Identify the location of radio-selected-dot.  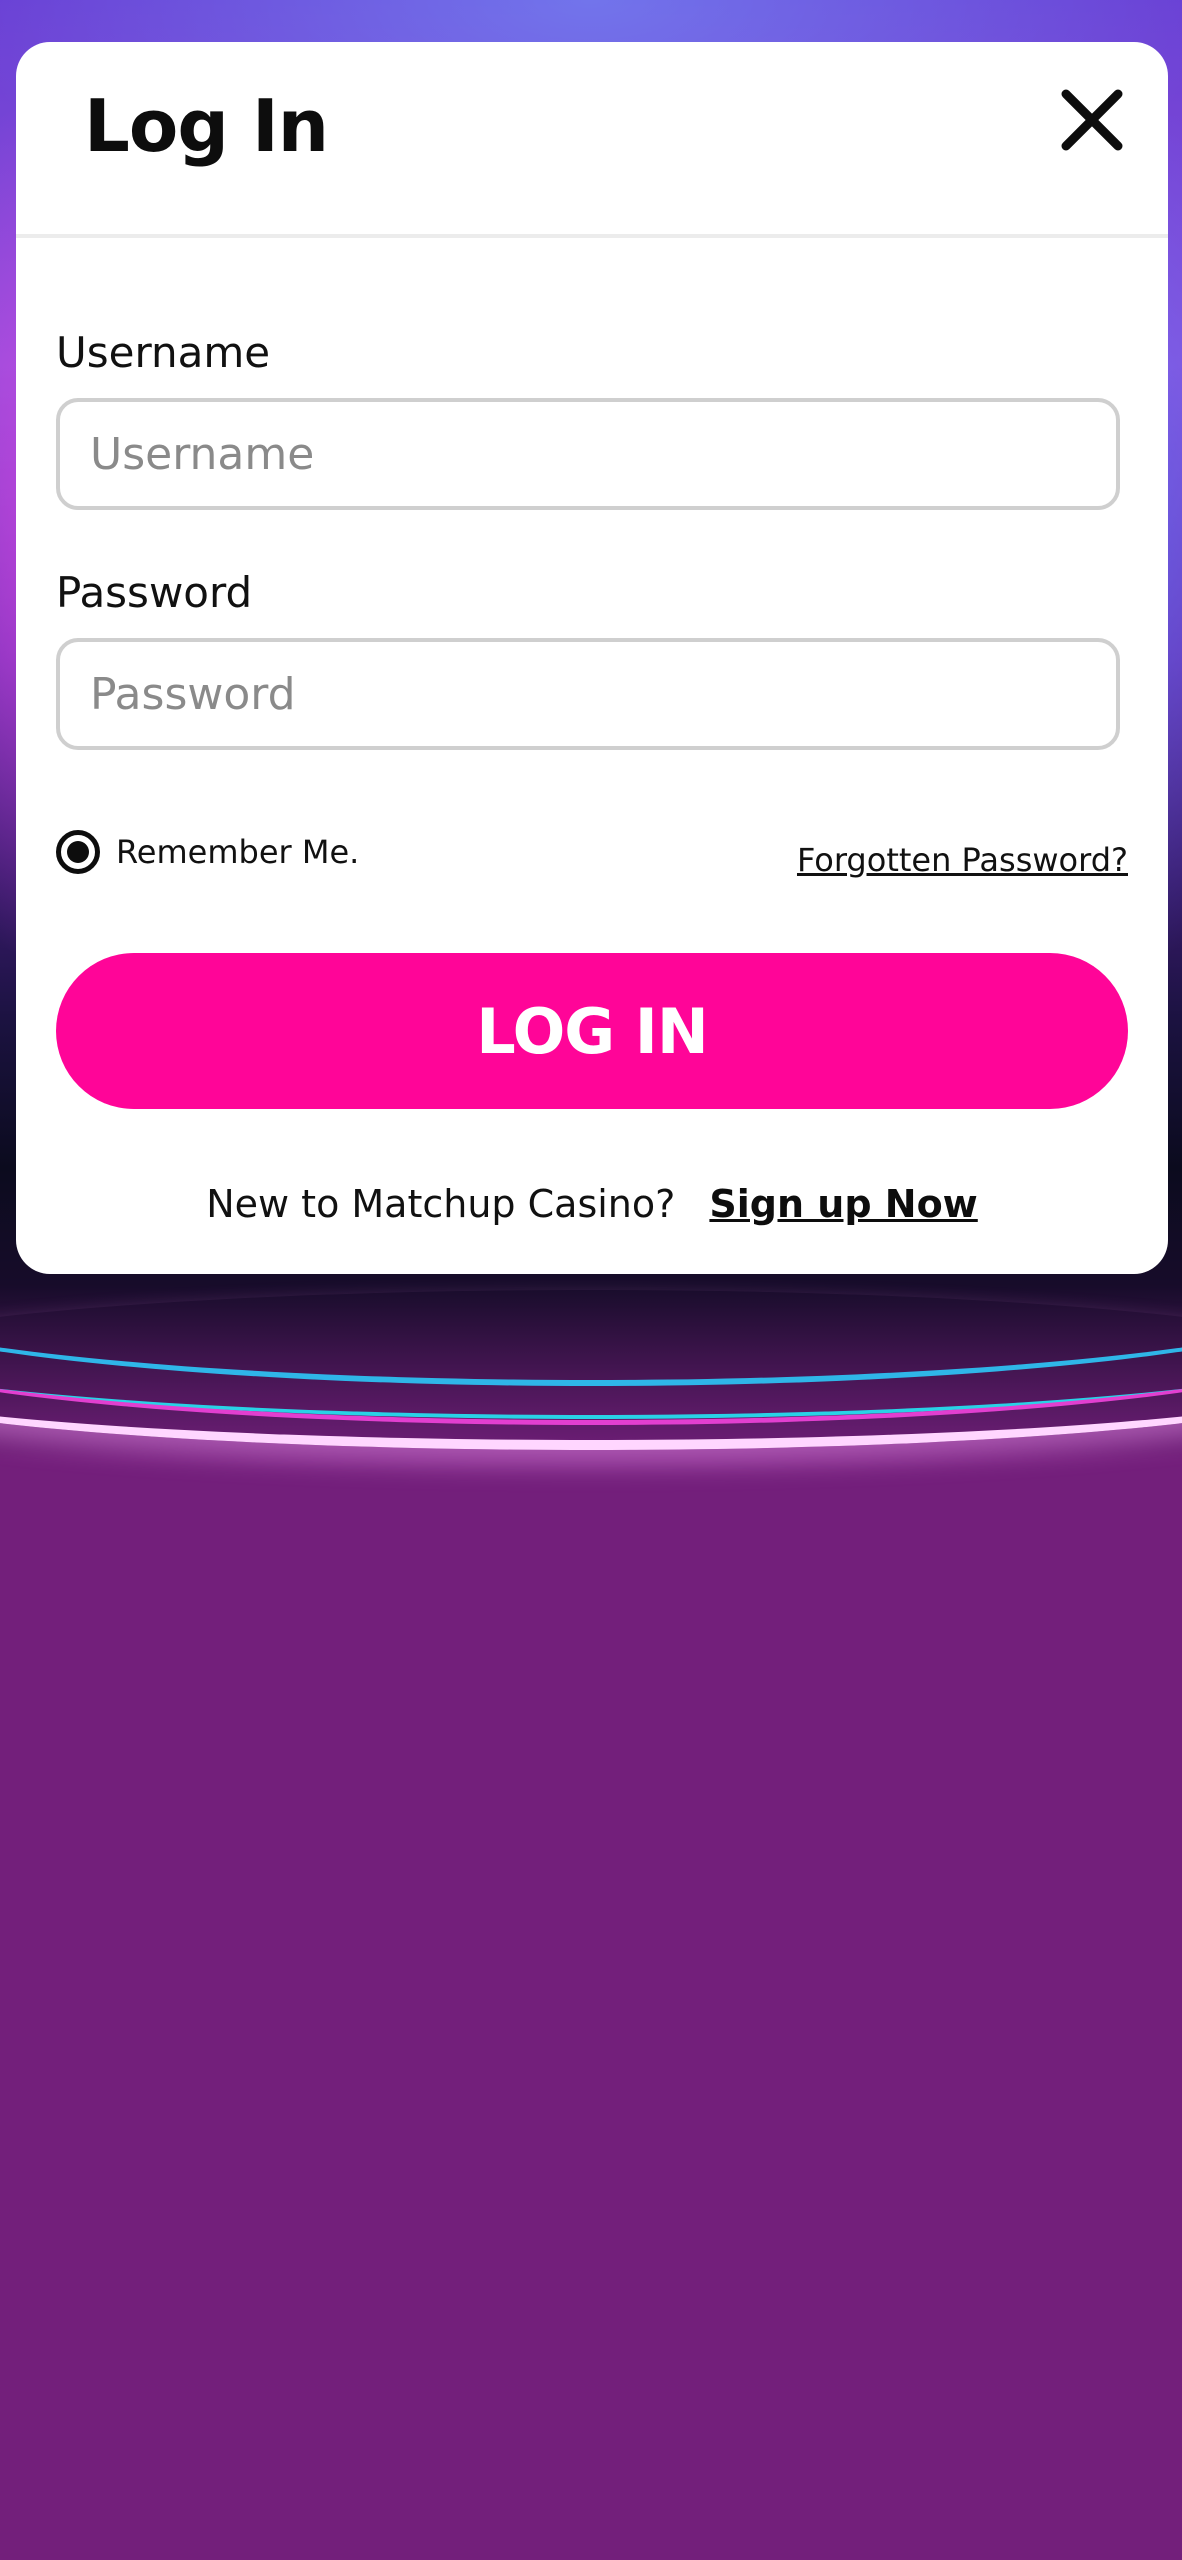
(78, 852).